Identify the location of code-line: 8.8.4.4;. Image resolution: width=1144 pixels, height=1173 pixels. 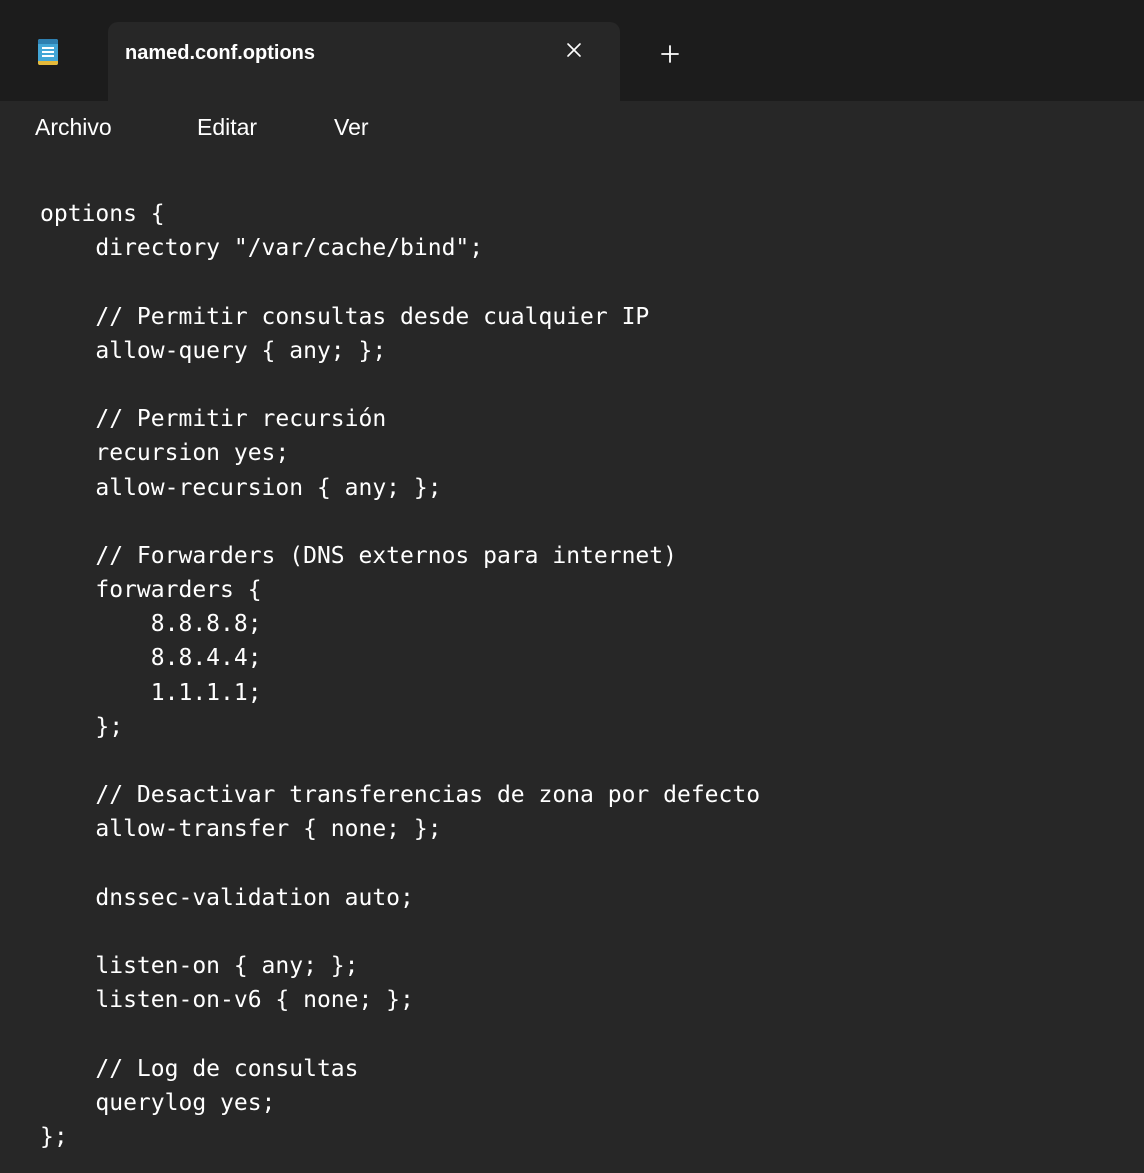
(400, 658).